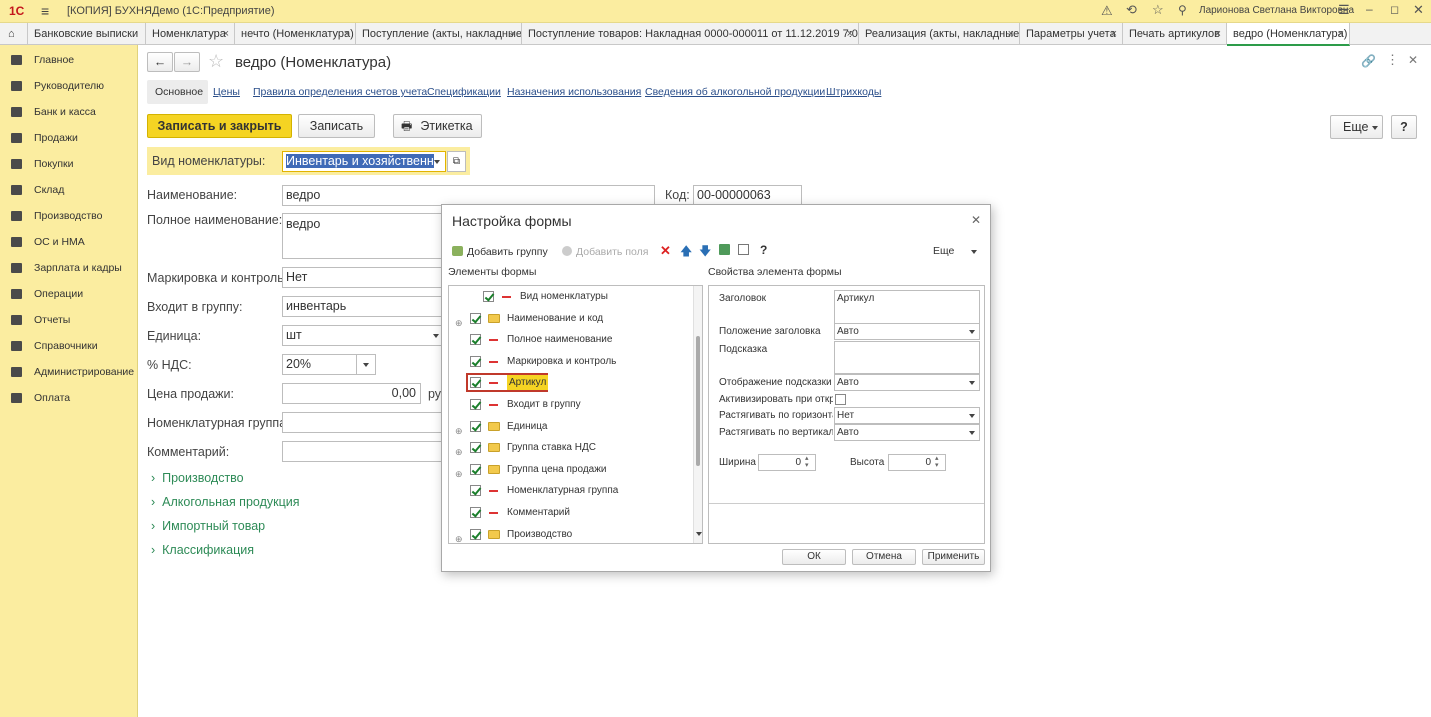  I want to click on scroll-thumb, so click(698, 401).